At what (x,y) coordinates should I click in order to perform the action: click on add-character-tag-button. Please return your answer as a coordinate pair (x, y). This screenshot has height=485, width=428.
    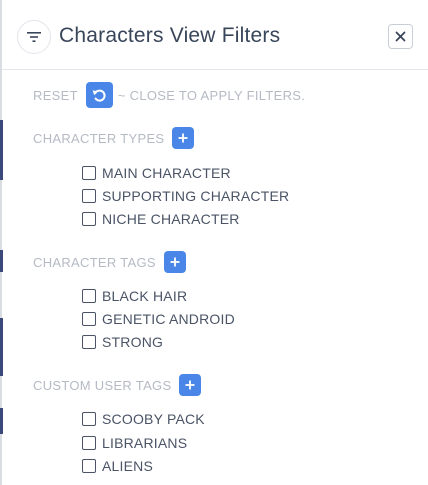
    Looking at the image, I should click on (174, 262).